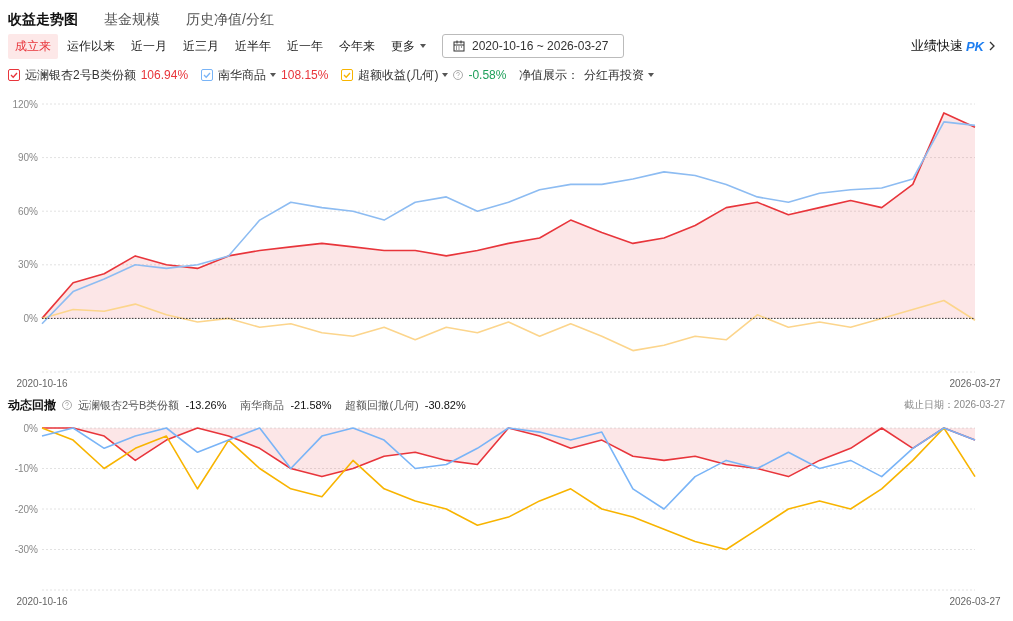 The height and width of the screenshot is (621, 1013). What do you see at coordinates (28, 158) in the screenshot?
I see `y-axis-label: 90%` at bounding box center [28, 158].